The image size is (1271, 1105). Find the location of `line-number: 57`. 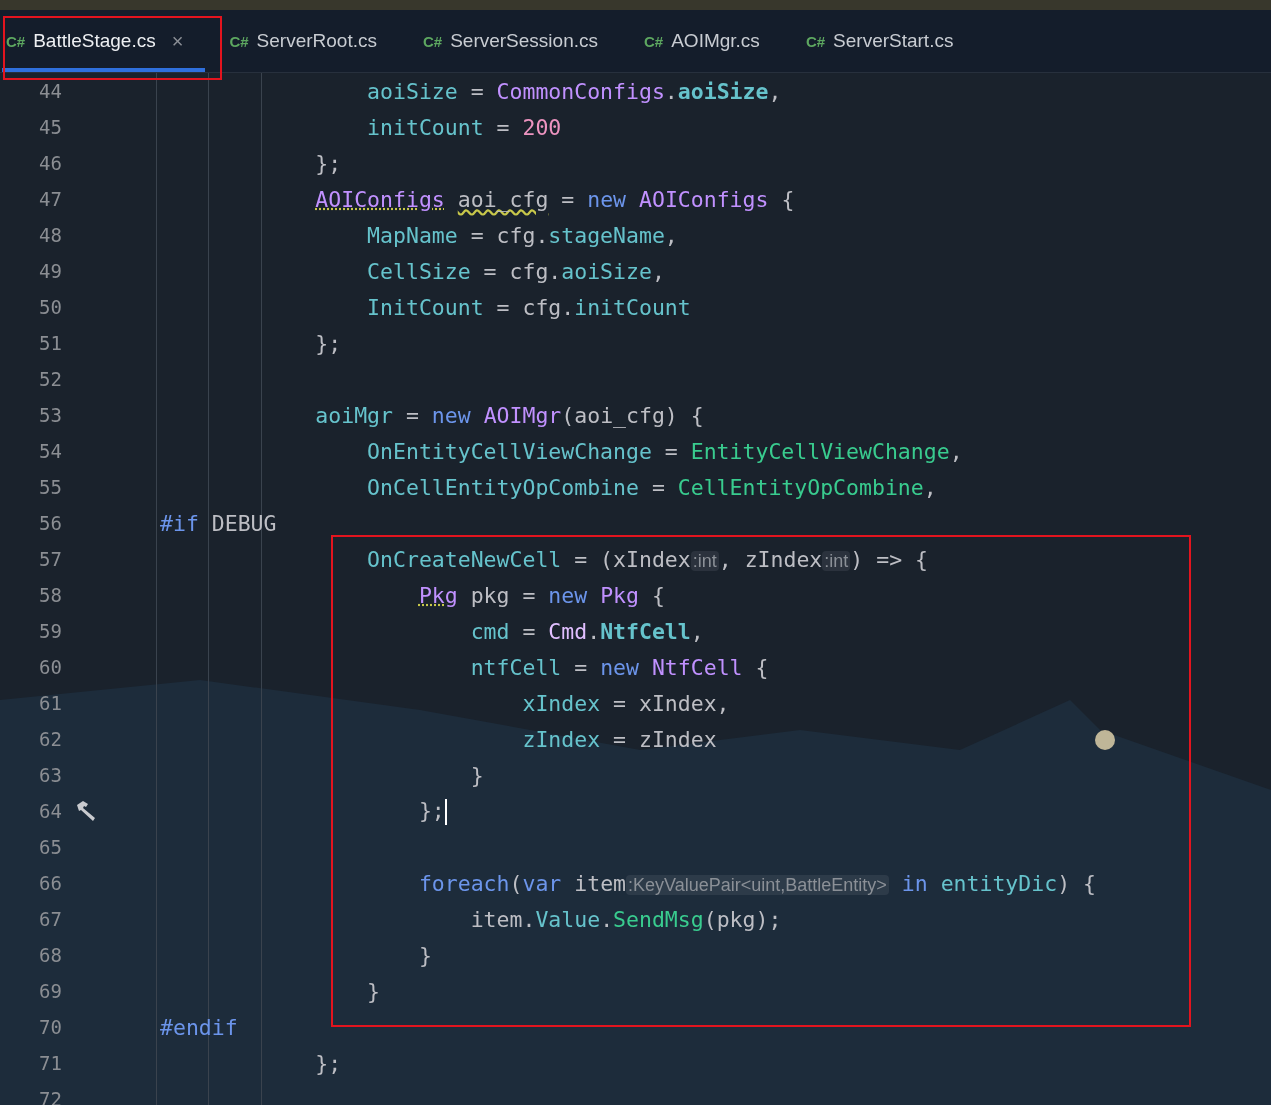

line-number: 57 is located at coordinates (50, 559).